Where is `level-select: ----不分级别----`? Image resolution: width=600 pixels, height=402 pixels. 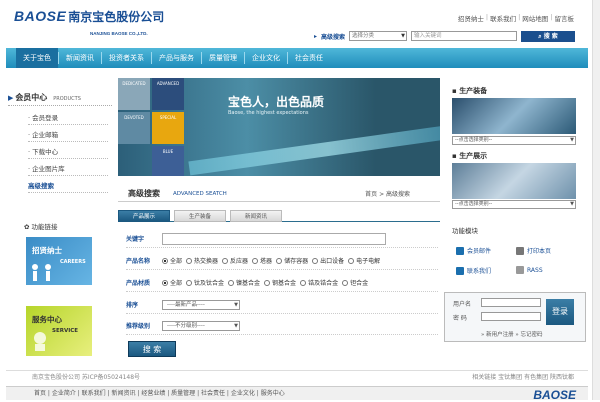 level-select: ----不分级别---- is located at coordinates (201, 325).